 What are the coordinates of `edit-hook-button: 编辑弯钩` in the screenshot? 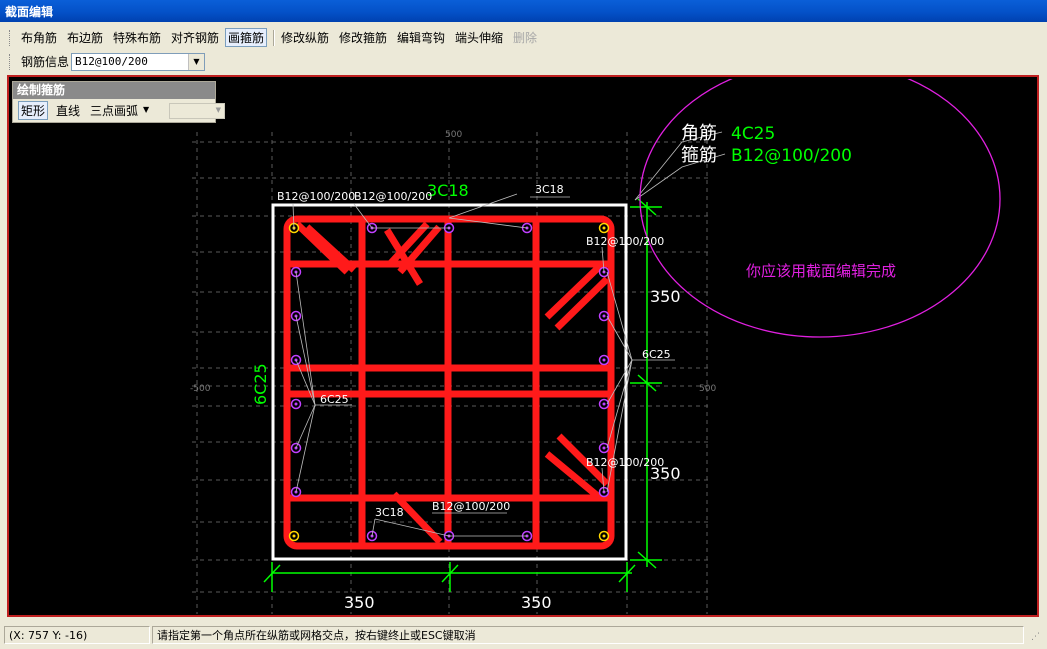 It's located at (421, 38).